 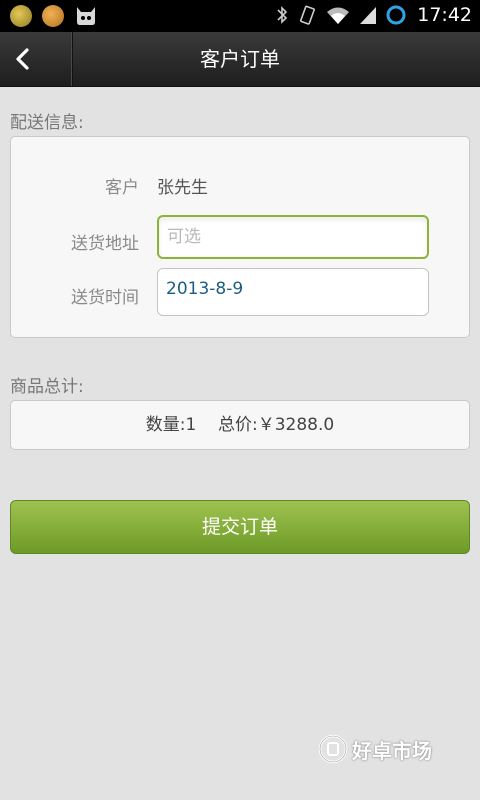 I want to click on notification-green-icon, so click(x=21, y=16).